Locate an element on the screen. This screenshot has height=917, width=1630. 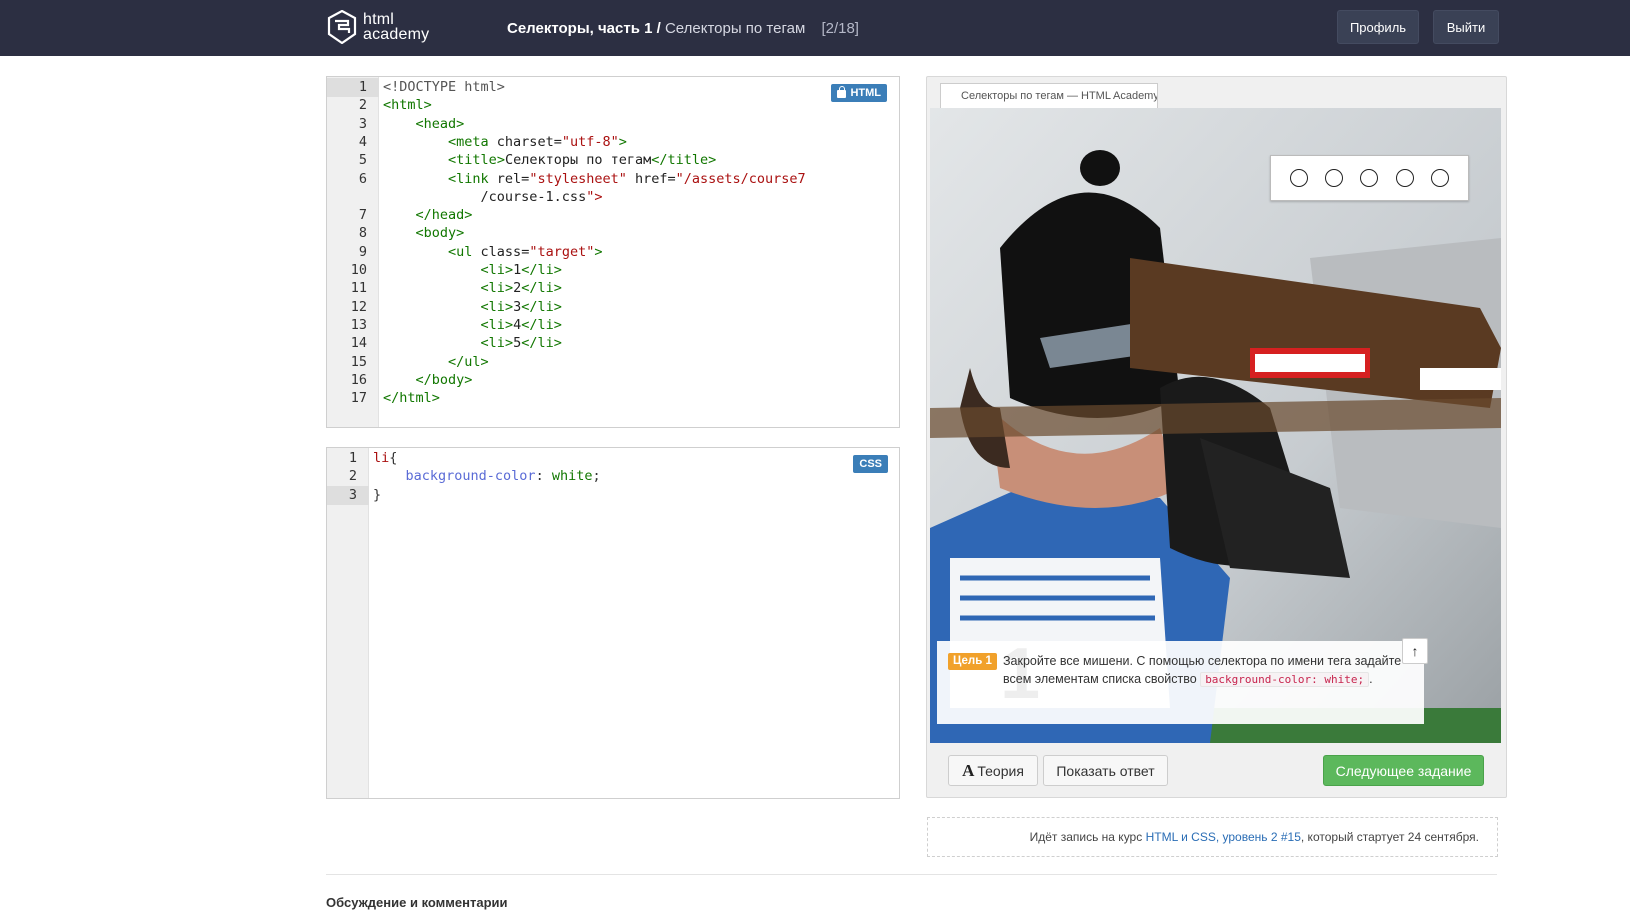
theory-button: A Теория is located at coordinates (993, 770).